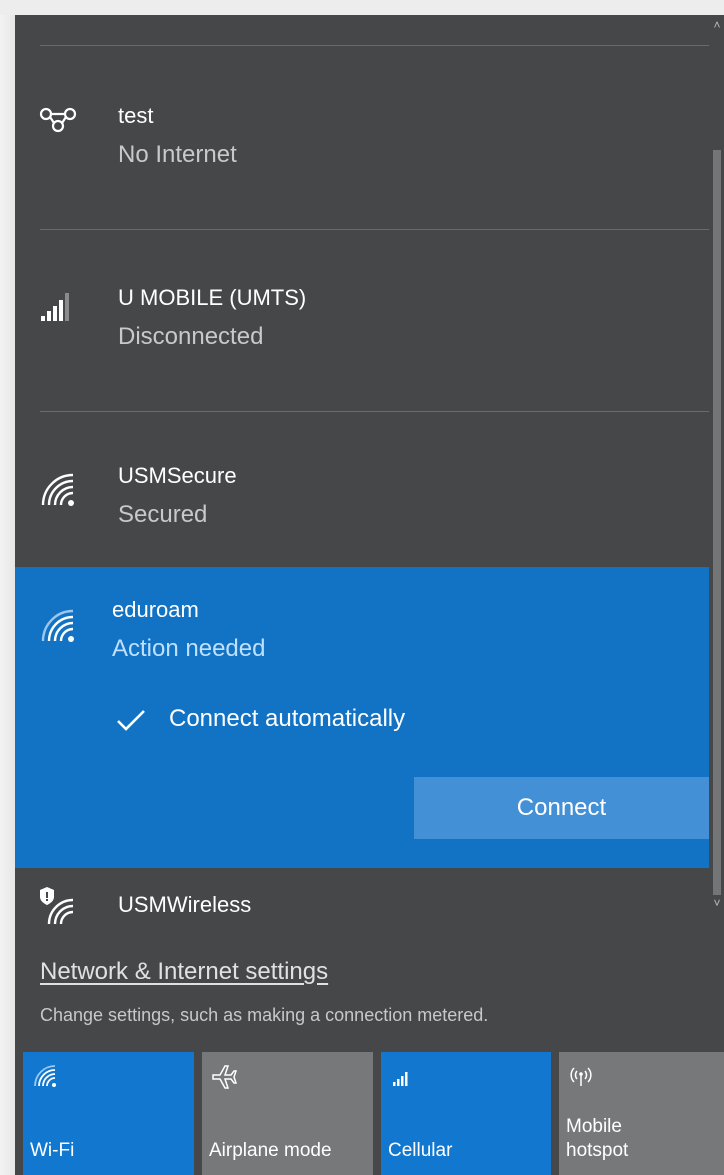 The image size is (724, 1175). Describe the element at coordinates (287, 719) in the screenshot. I see `connect-automatically-label: Connect automatically` at that location.